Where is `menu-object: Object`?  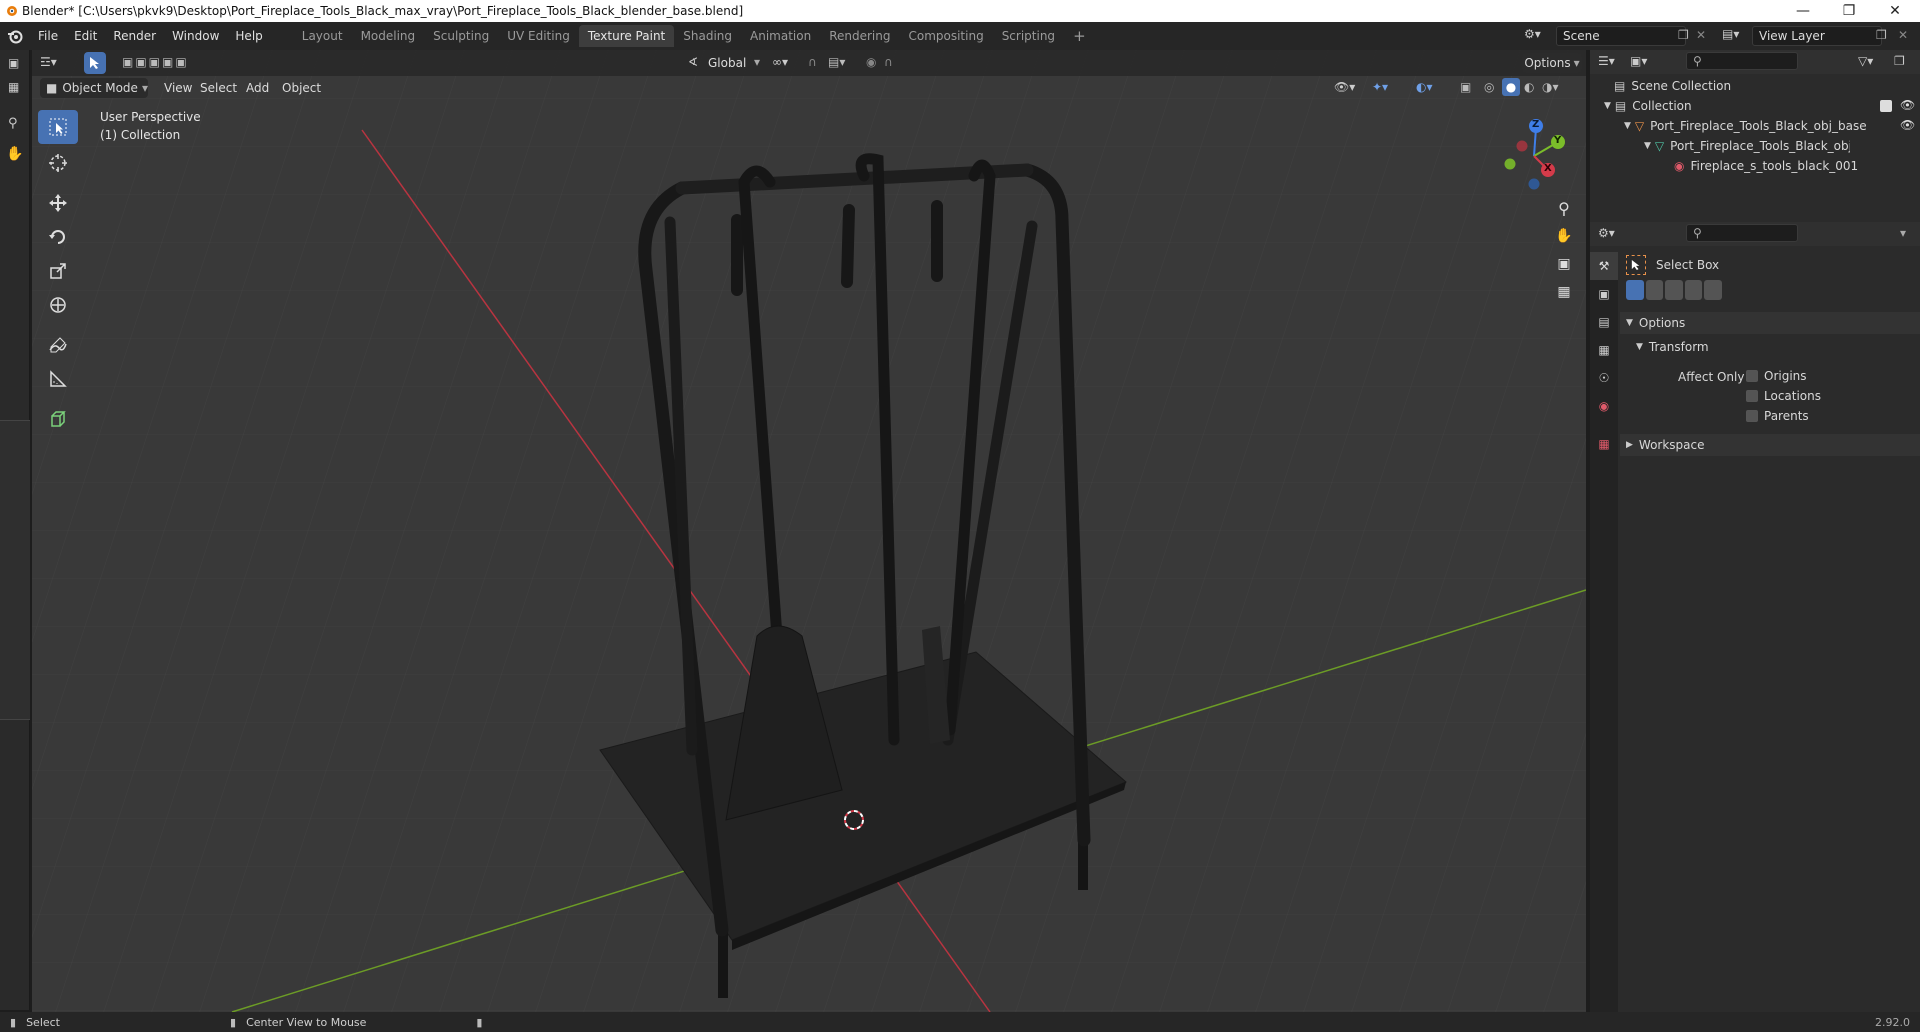 menu-object: Object is located at coordinates (301, 88).